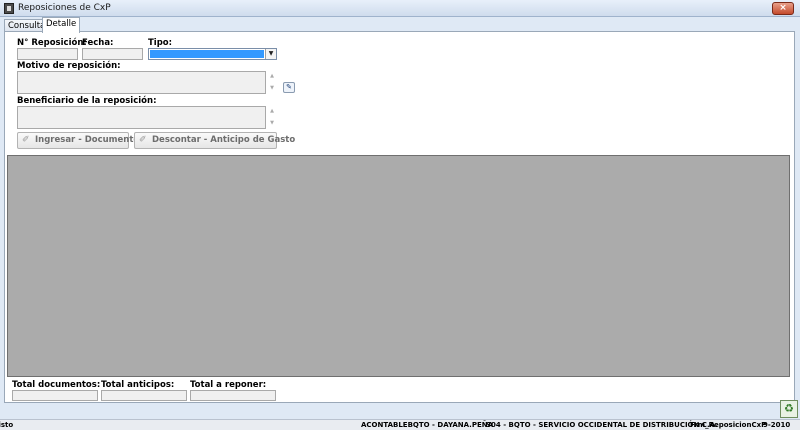 The width and height of the screenshot is (800, 430). What do you see at coordinates (728, 425) in the screenshot?
I see `status-form: Frm_ReposicionCxP` at bounding box center [728, 425].